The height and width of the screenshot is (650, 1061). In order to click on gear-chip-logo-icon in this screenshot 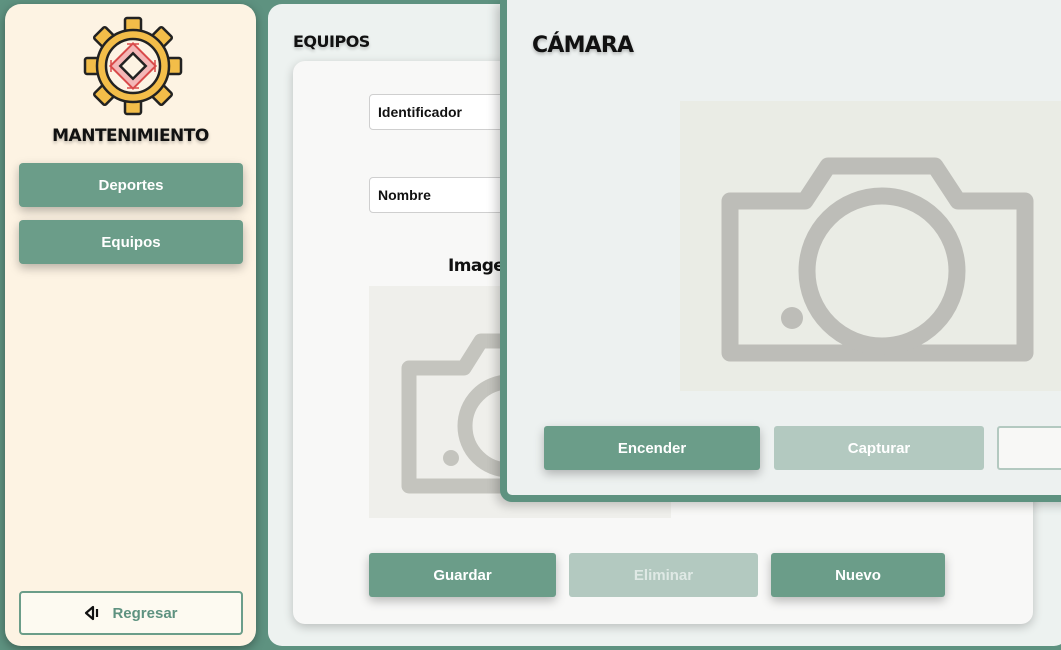, I will do `click(133, 66)`.